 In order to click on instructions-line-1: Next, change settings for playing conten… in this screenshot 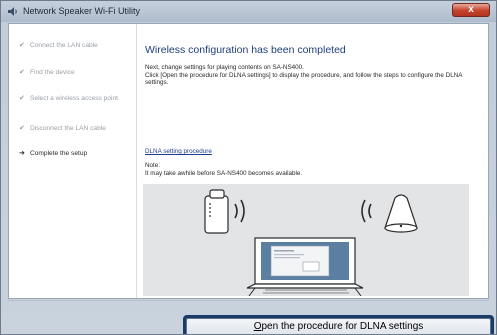, I will do `click(224, 67)`.